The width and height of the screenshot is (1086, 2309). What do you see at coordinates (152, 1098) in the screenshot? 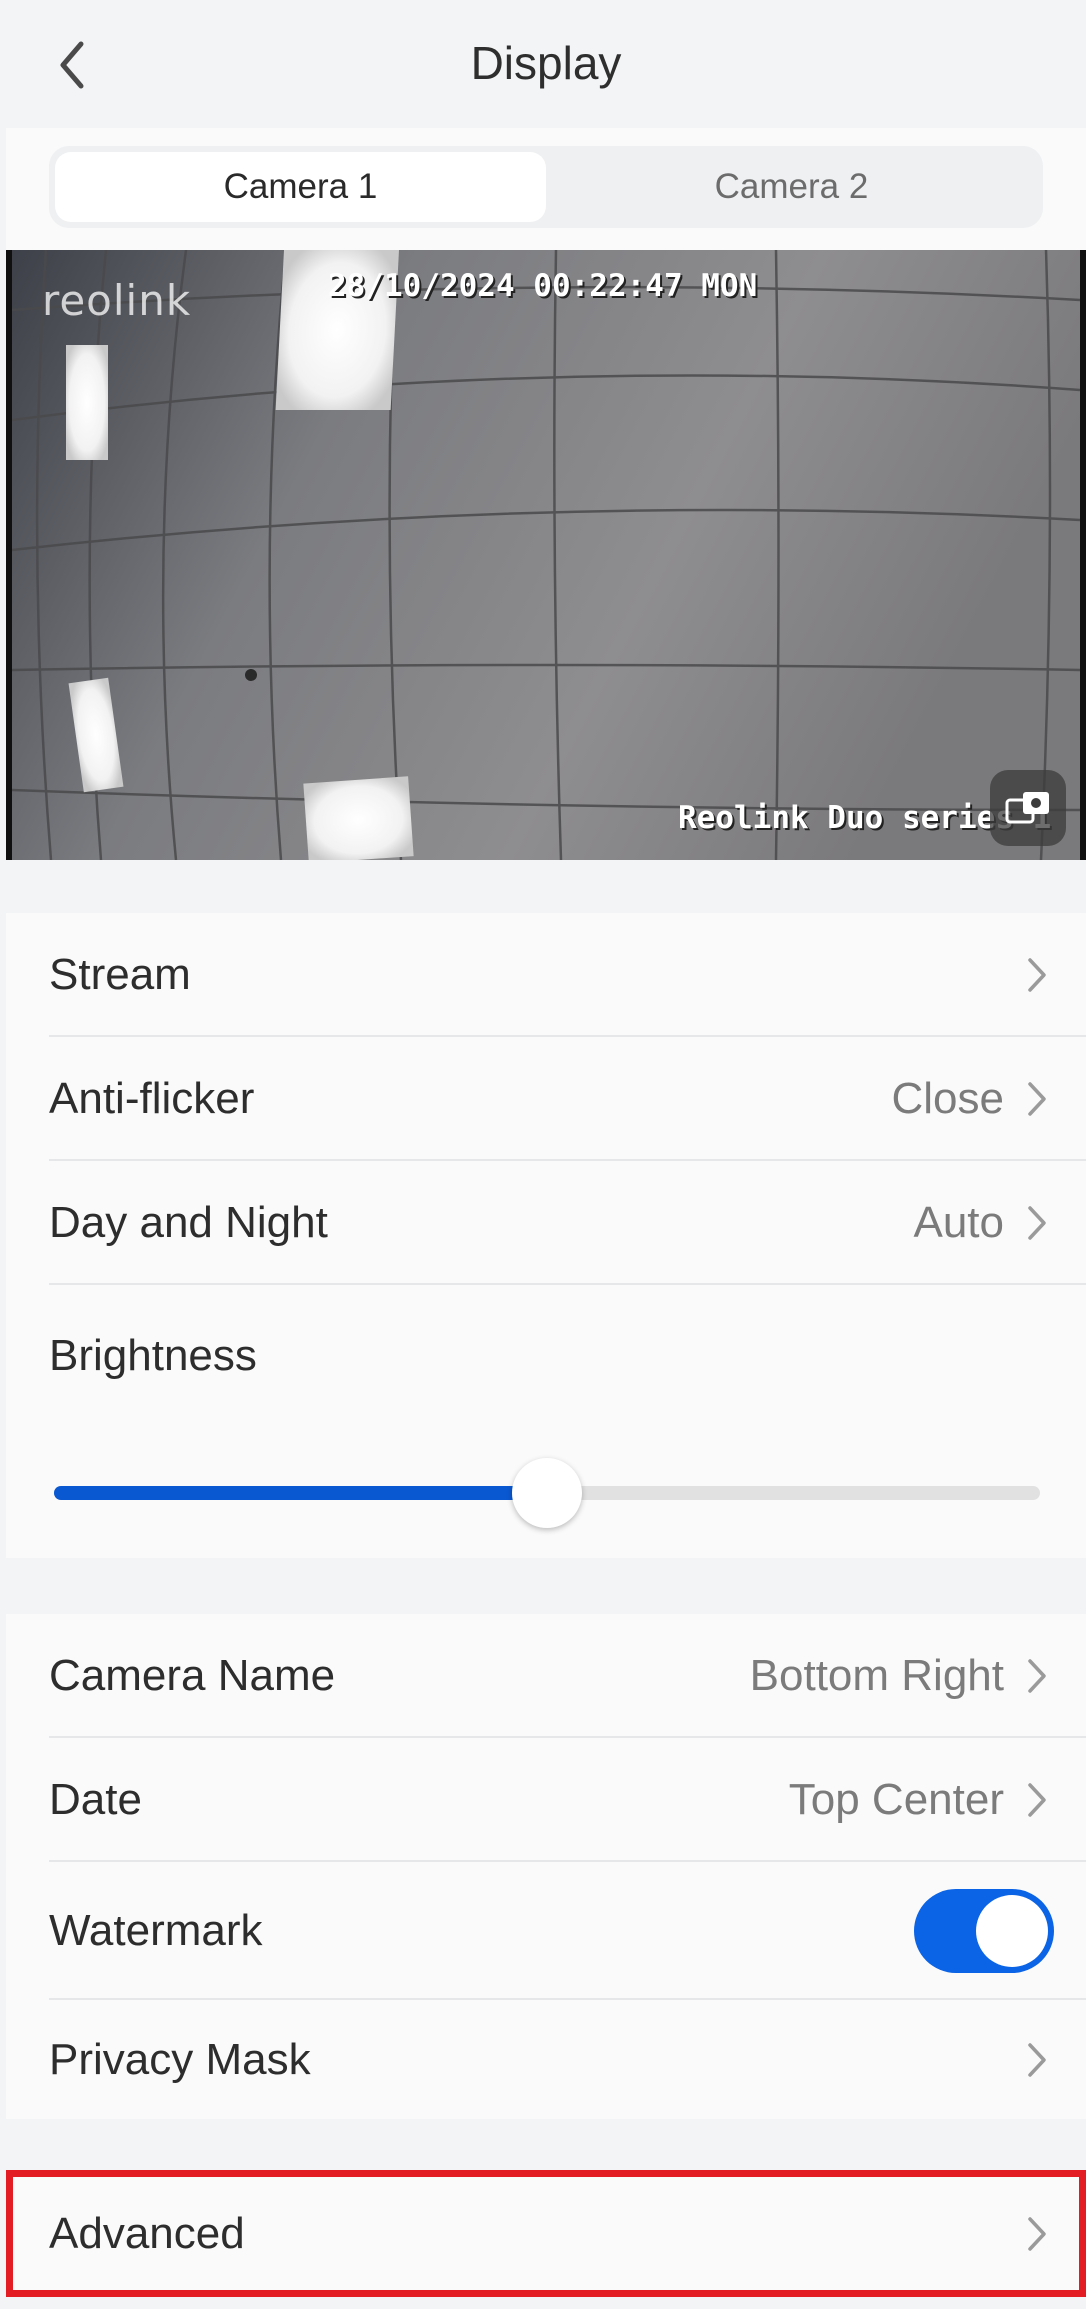
I see `anti-flicker-label: Anti-flicker` at bounding box center [152, 1098].